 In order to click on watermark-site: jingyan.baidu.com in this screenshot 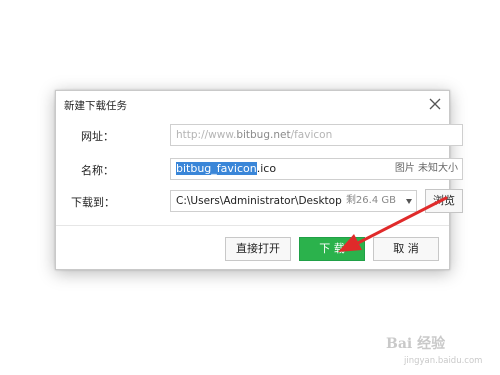, I will do `click(443, 361)`.